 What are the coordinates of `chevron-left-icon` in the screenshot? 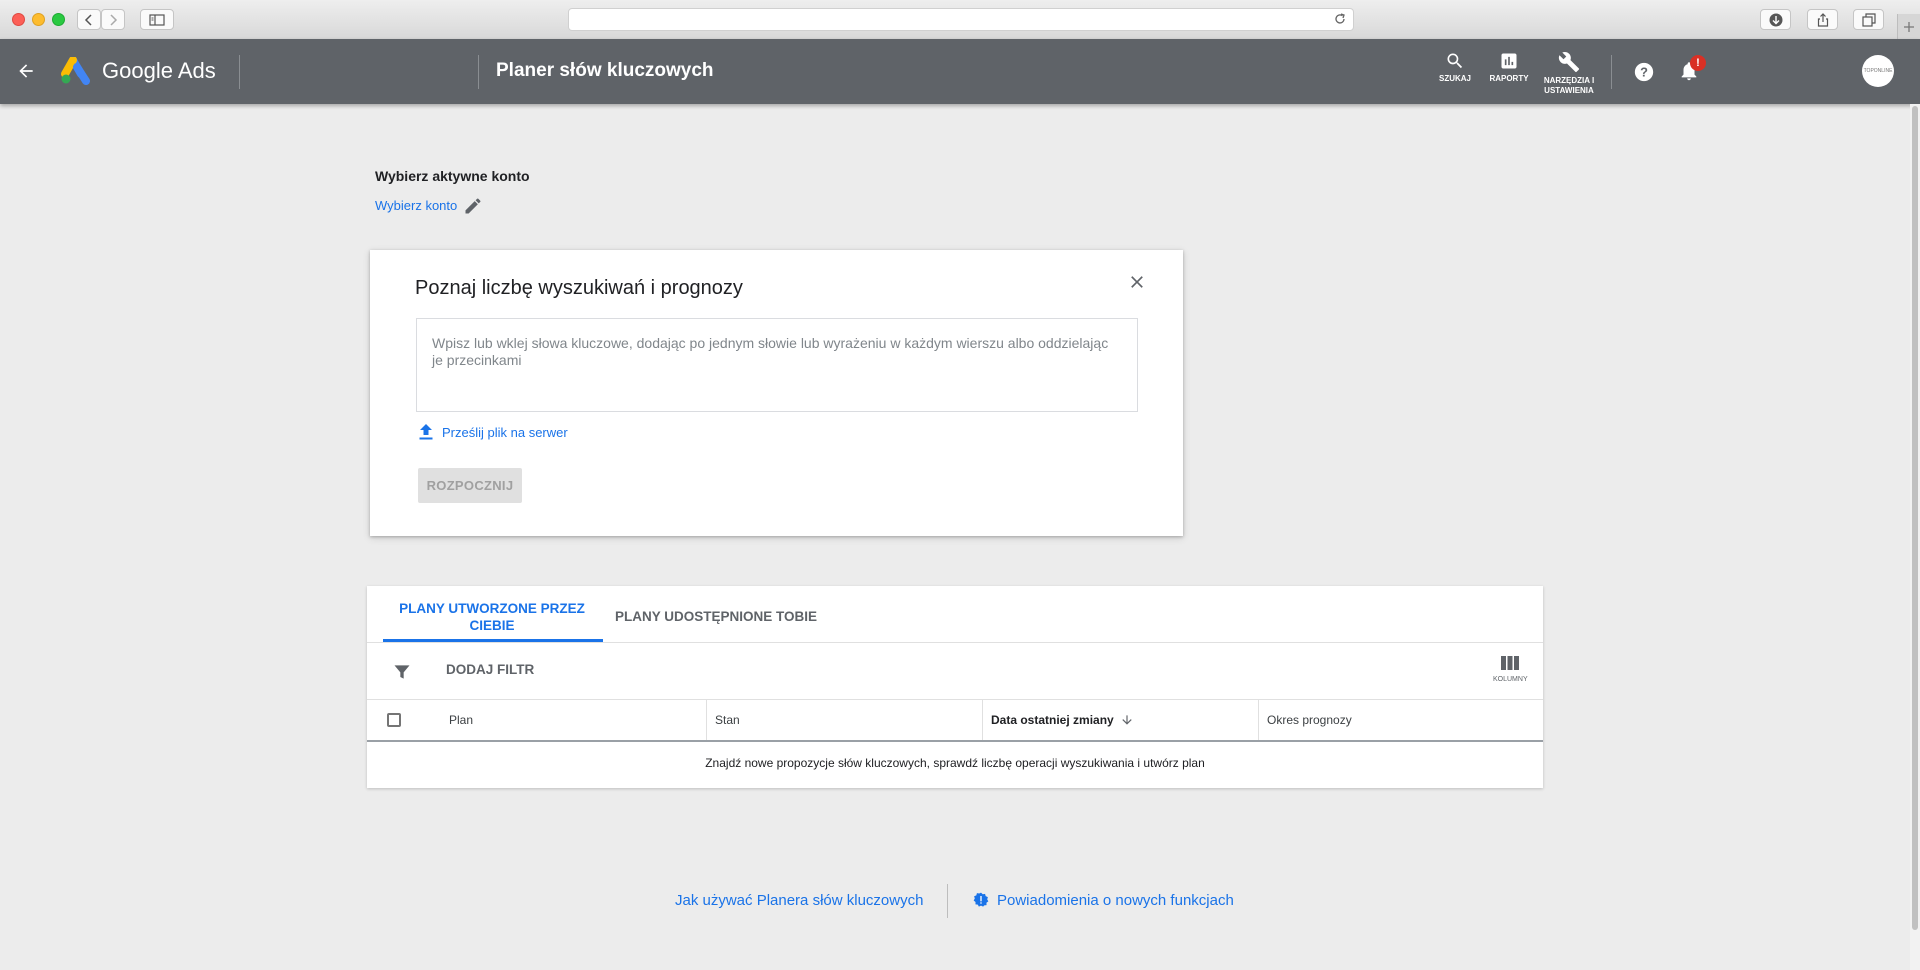 It's located at (88, 19).